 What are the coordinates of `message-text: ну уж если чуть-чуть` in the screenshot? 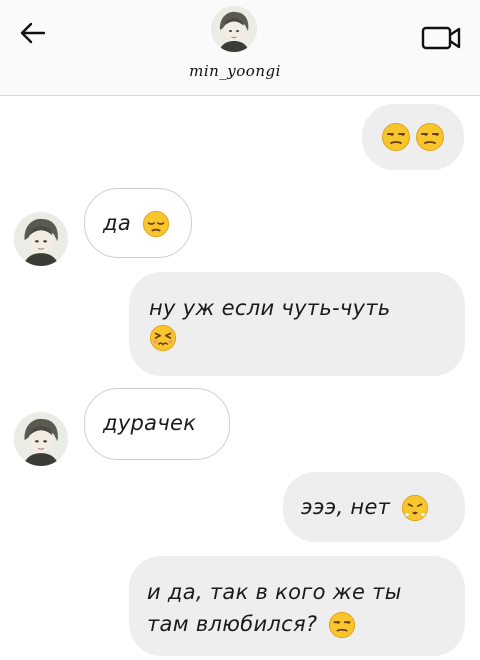 It's located at (270, 308).